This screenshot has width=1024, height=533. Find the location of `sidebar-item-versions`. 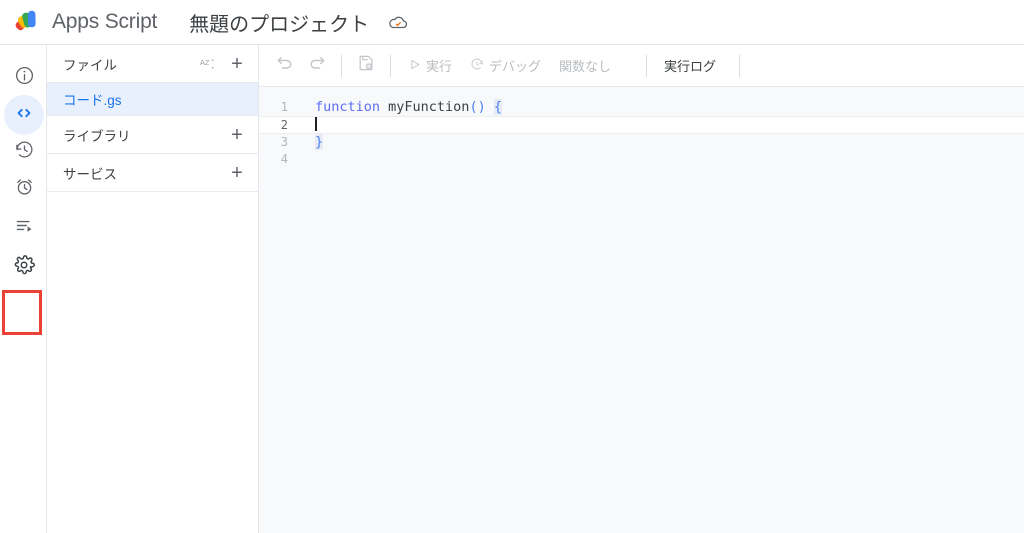

sidebar-item-versions is located at coordinates (24, 152).